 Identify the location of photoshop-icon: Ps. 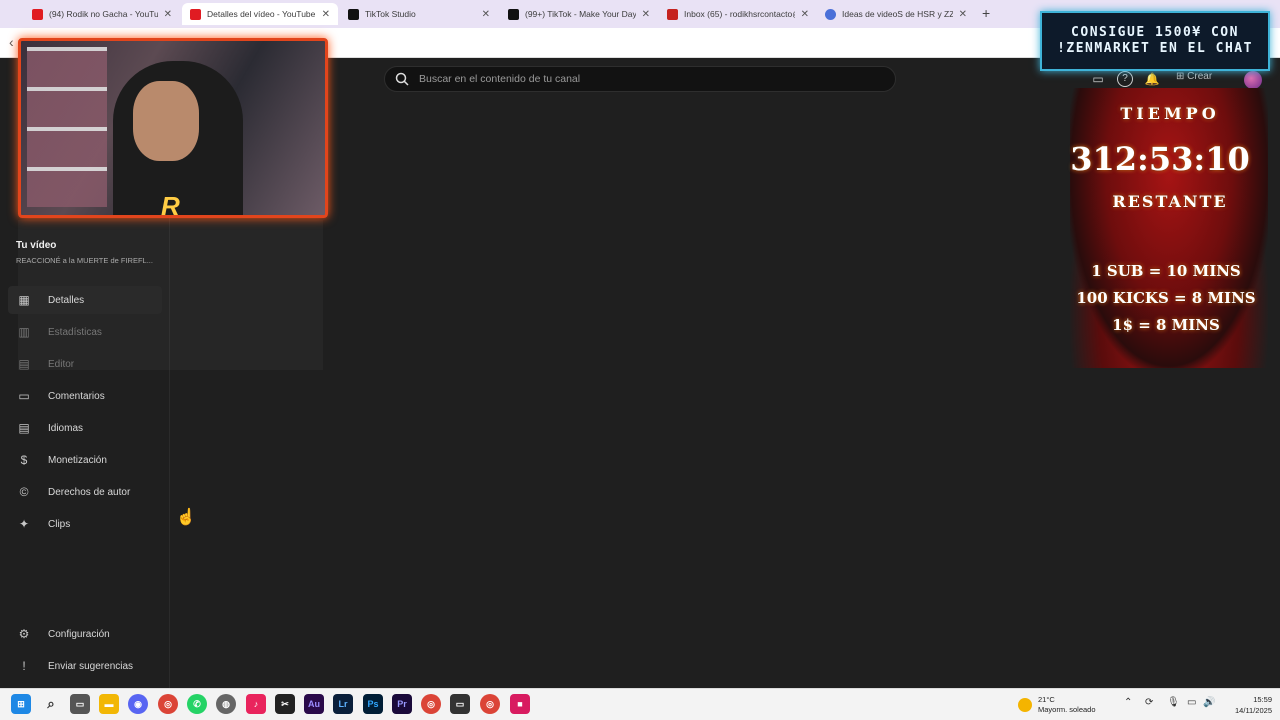
(373, 704).